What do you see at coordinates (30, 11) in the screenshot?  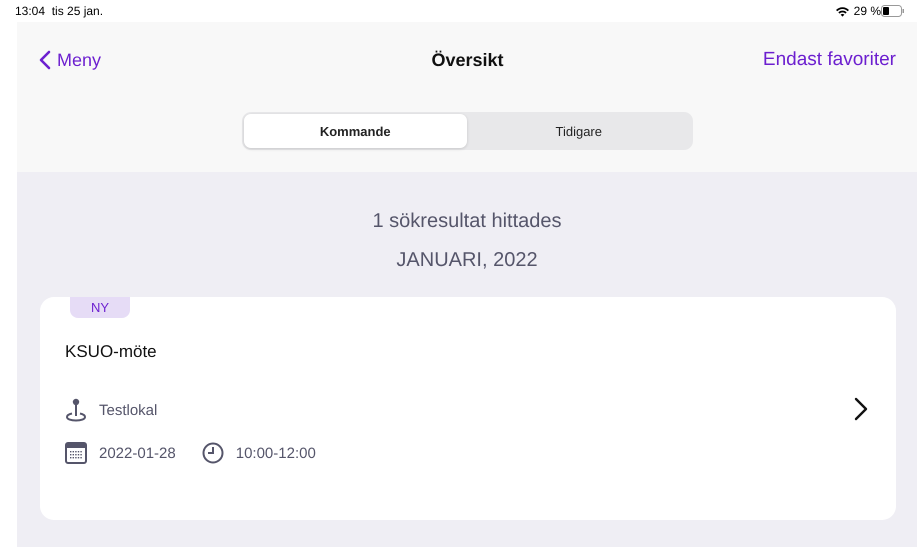 I see `status-time: 13:04` at bounding box center [30, 11].